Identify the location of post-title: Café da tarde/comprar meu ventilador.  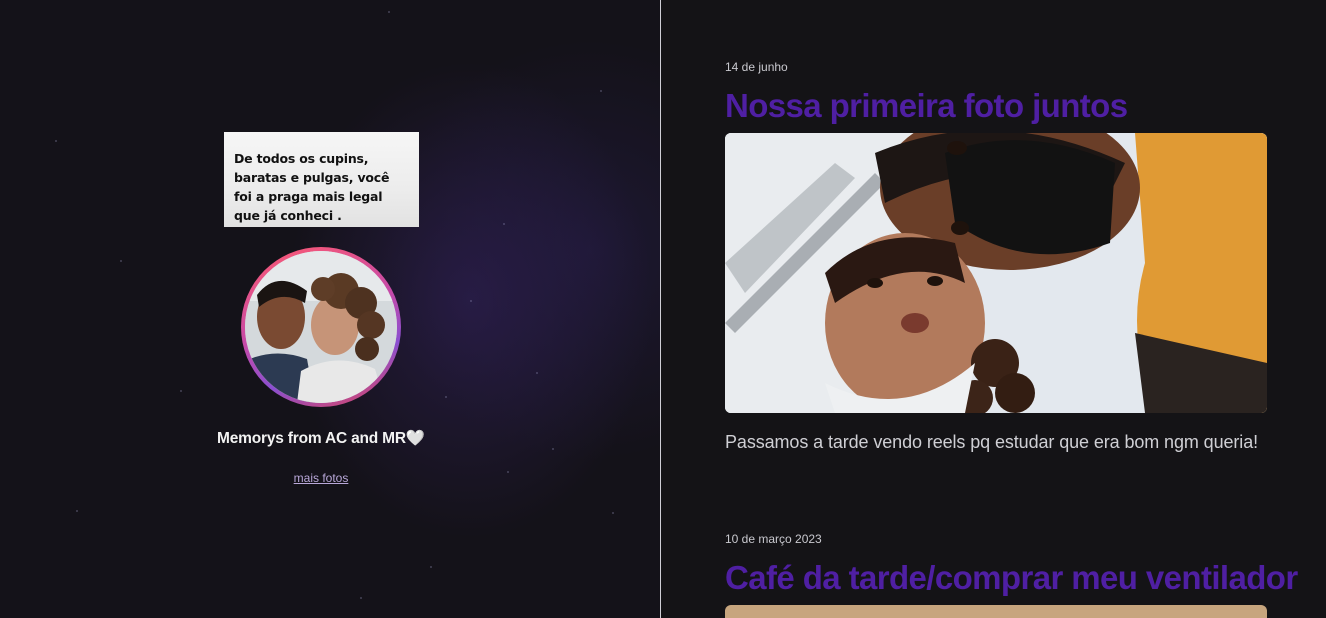
(1011, 577).